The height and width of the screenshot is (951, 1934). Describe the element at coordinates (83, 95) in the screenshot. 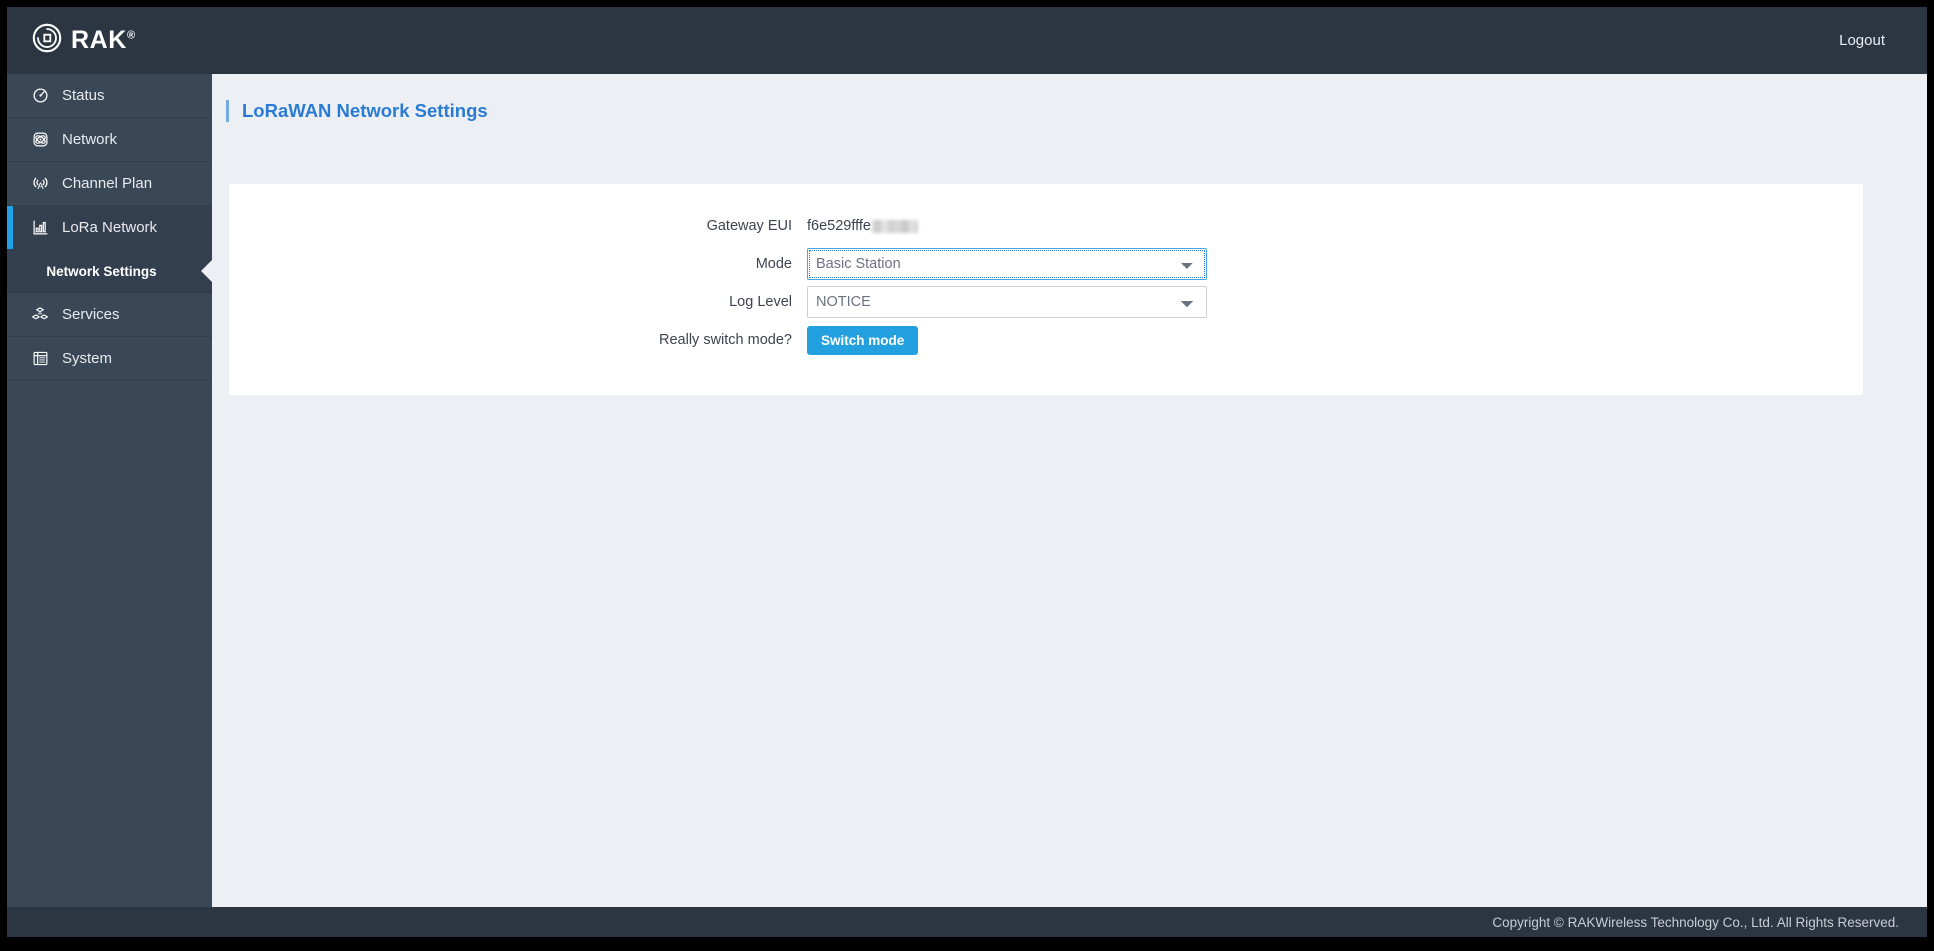

I see `sidebar-item-label: Status` at that location.